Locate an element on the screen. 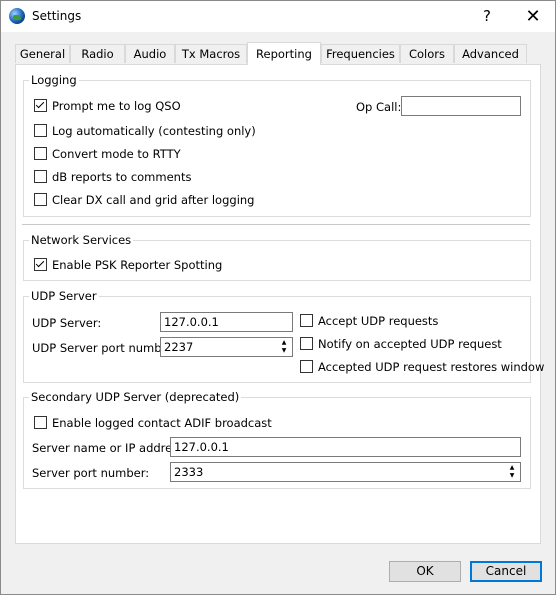  checkbox-label: Notify on accepted UDP request is located at coordinates (410, 344).